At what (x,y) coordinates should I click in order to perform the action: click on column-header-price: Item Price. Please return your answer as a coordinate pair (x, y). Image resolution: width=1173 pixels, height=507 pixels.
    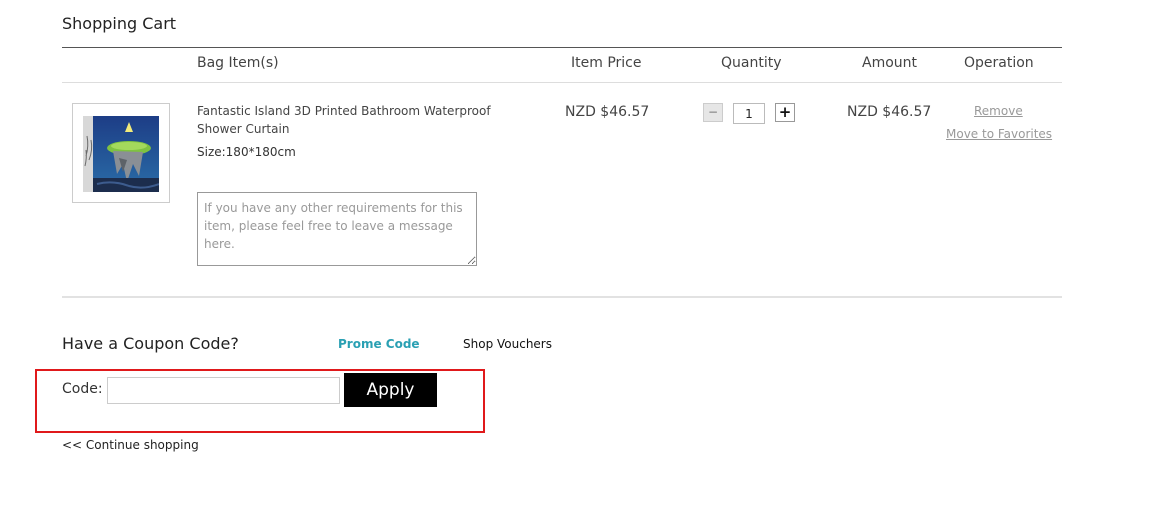
    Looking at the image, I should click on (606, 63).